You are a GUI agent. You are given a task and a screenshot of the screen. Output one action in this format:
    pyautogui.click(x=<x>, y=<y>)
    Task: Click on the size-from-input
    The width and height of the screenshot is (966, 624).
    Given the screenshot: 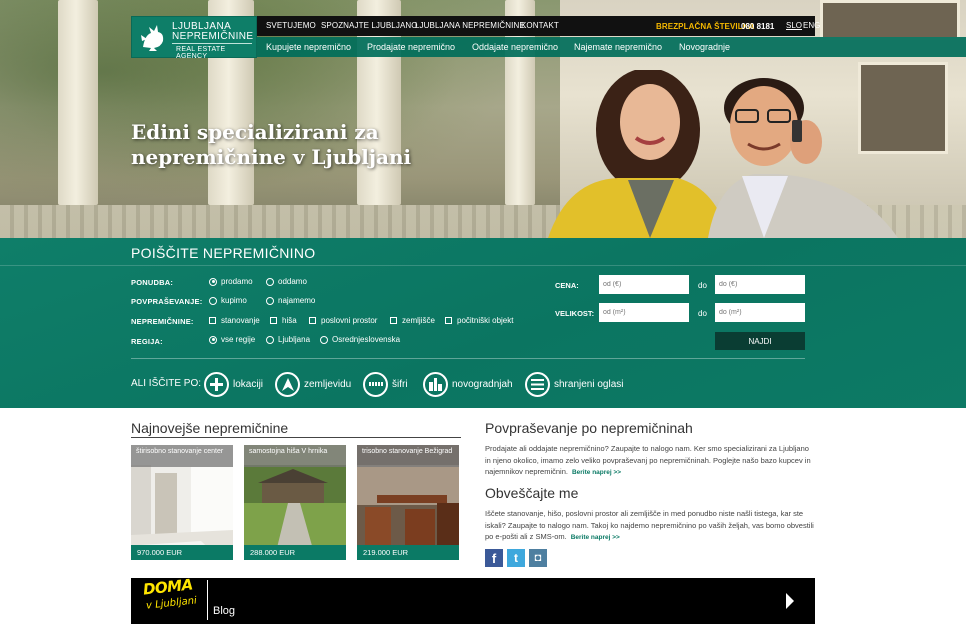 What is the action you would take?
    pyautogui.click(x=644, y=312)
    